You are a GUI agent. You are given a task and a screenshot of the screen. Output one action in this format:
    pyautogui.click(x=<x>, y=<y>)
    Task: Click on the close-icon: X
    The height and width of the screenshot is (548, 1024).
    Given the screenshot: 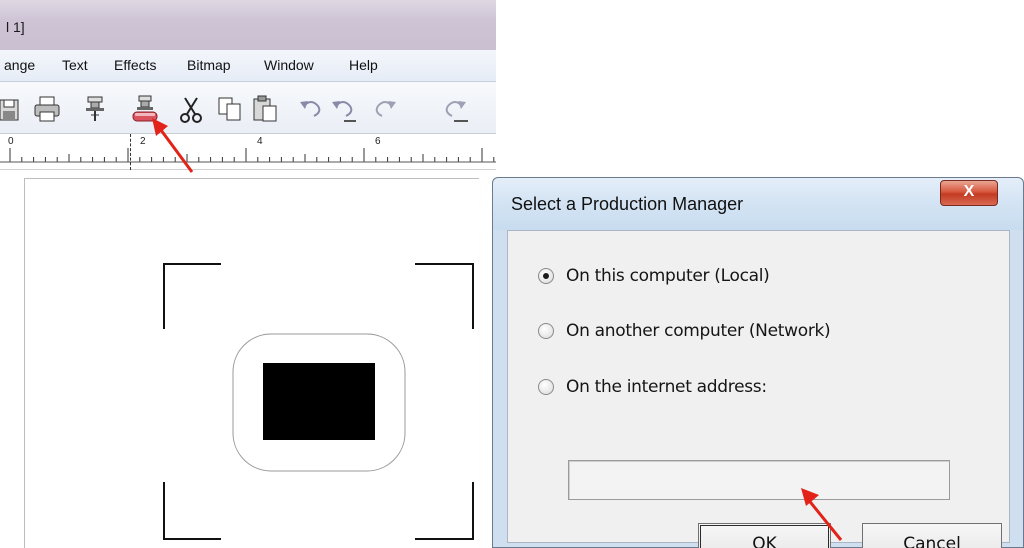 What is the action you would take?
    pyautogui.click(x=969, y=191)
    